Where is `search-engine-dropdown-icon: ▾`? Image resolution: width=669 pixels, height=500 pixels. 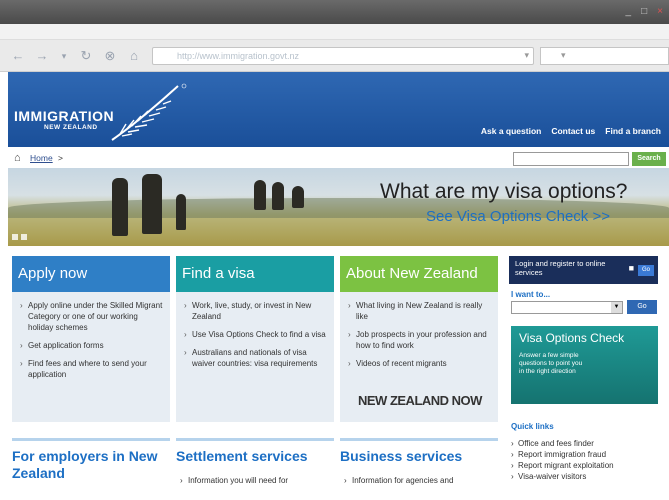 search-engine-dropdown-icon: ▾ is located at coordinates (563, 55).